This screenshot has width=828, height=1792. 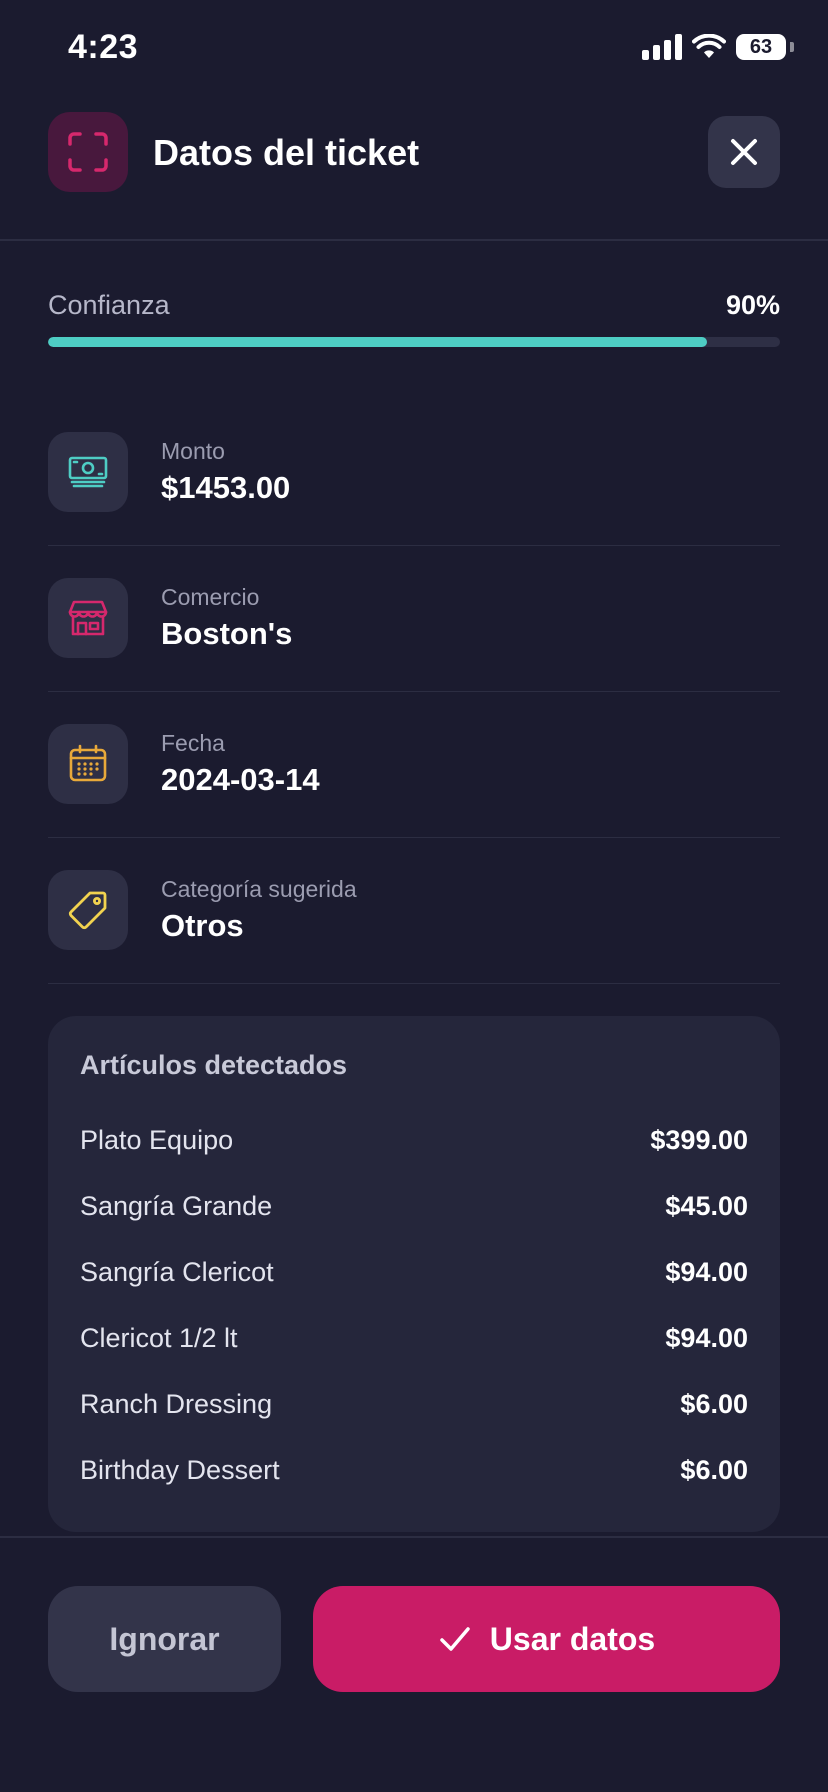 I want to click on wifi-icon, so click(x=709, y=46).